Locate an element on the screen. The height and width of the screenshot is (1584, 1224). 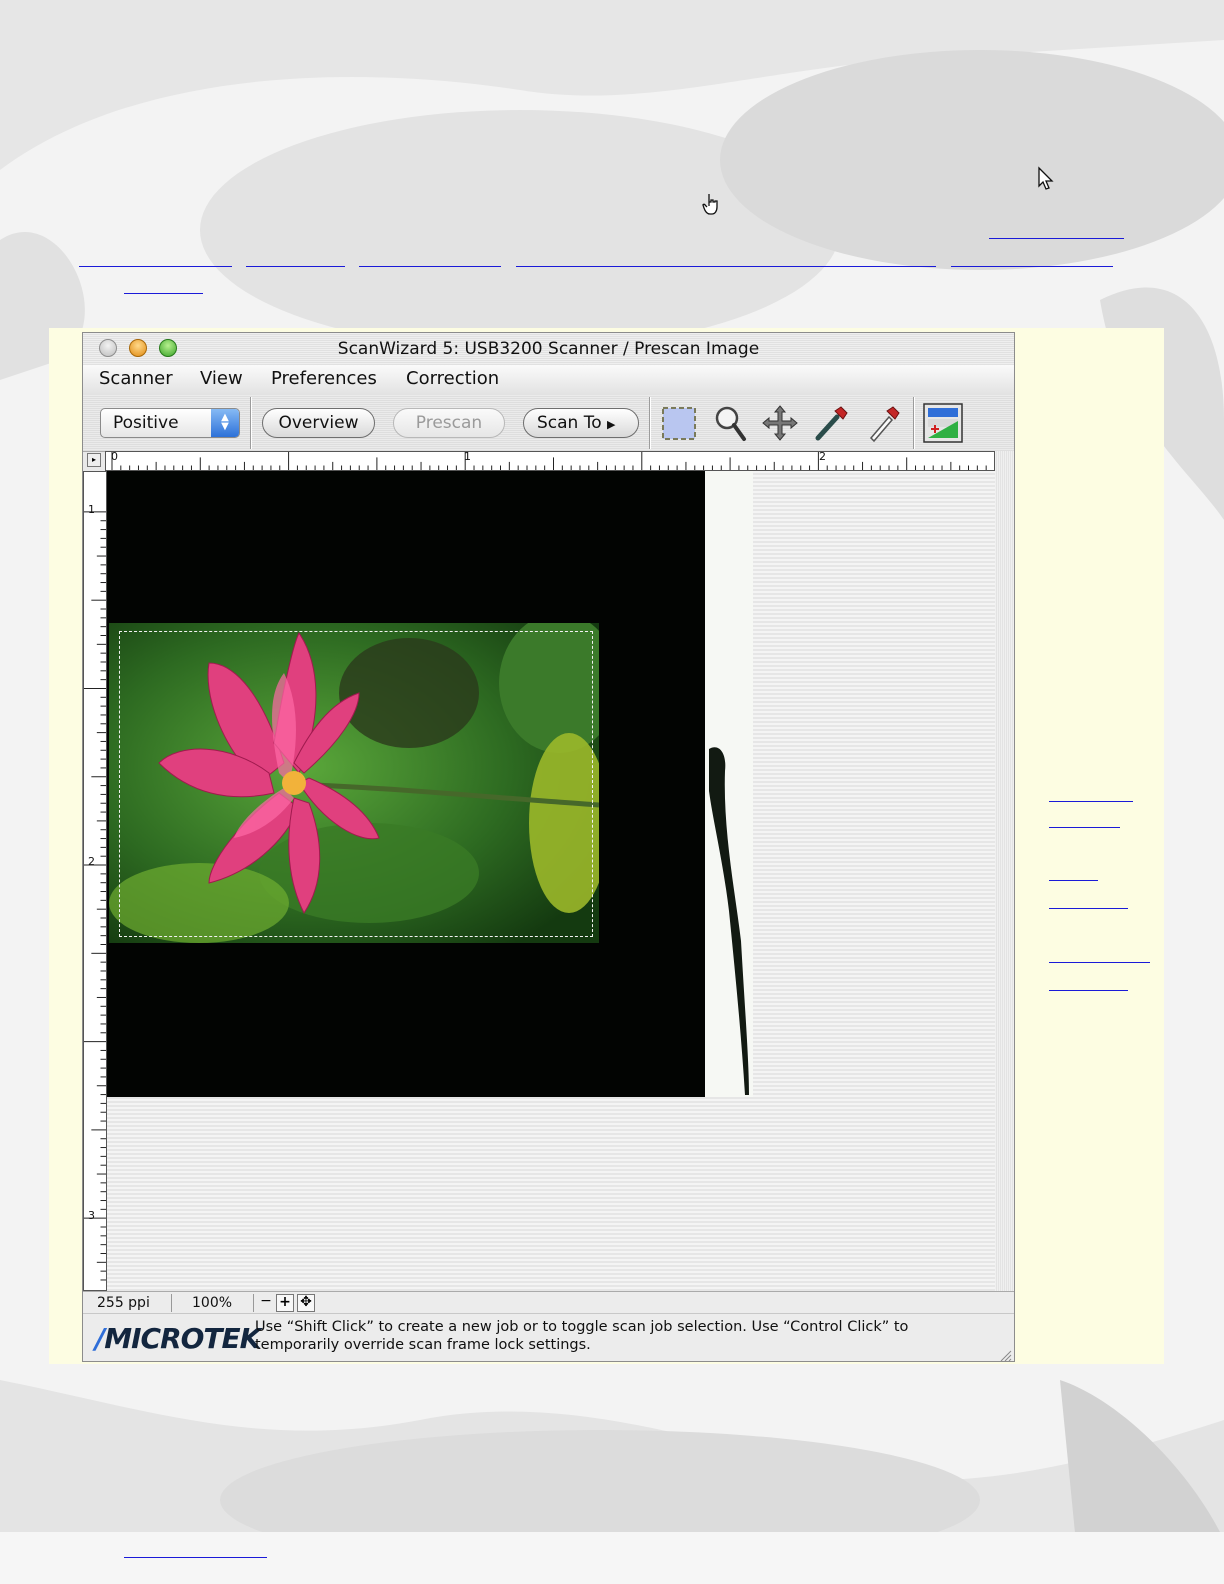
toolbar: Positive ▲ ▼ Overview Prescan Scan To ▶ is located at coordinates (548, 423).